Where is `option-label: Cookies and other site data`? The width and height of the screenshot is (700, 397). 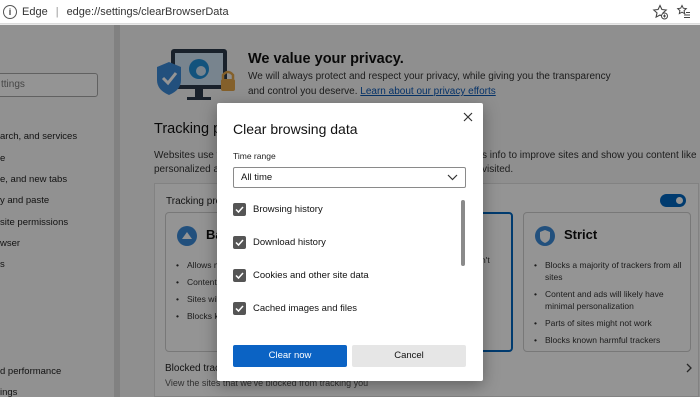
option-label: Cookies and other site data is located at coordinates (311, 275).